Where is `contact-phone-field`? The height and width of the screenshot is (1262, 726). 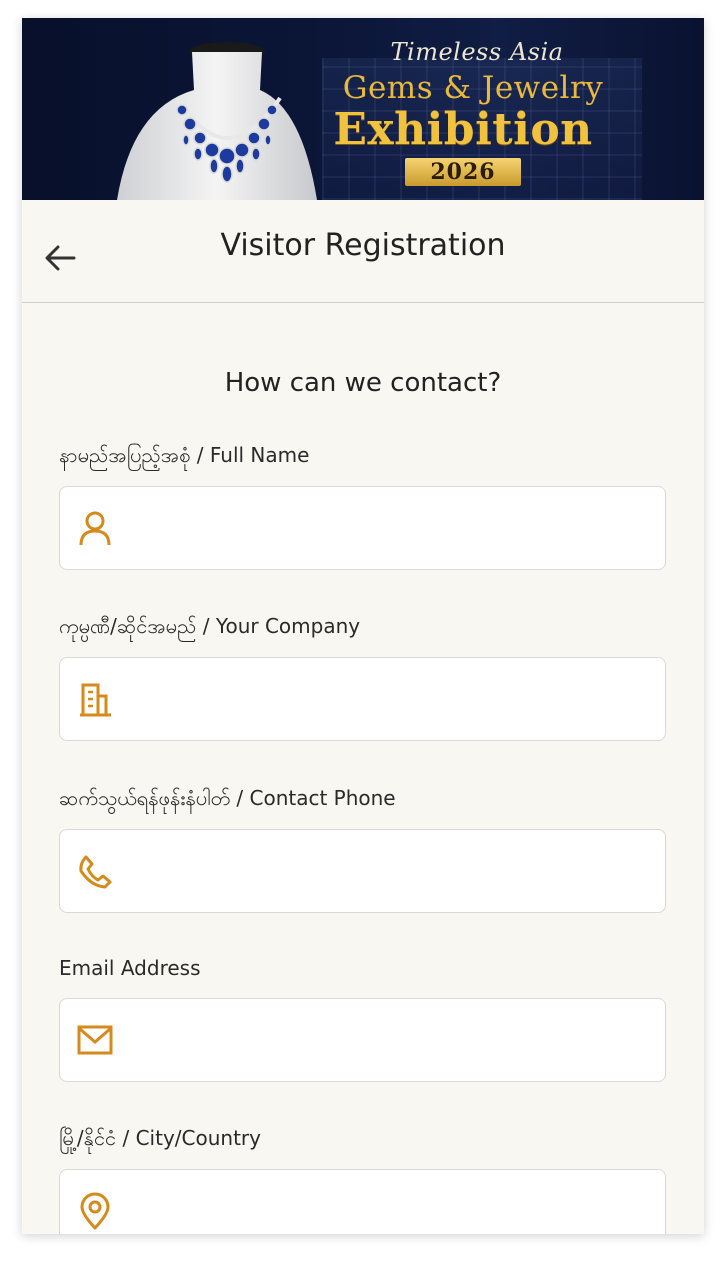 contact-phone-field is located at coordinates (362, 871).